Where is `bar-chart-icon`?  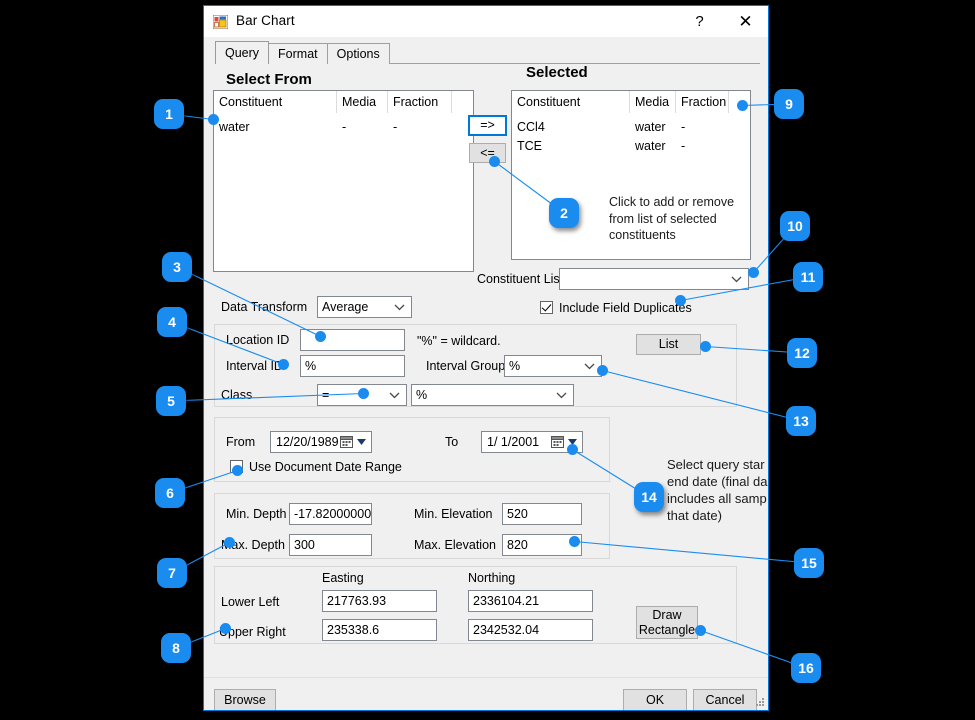
bar-chart-icon is located at coordinates (220, 22).